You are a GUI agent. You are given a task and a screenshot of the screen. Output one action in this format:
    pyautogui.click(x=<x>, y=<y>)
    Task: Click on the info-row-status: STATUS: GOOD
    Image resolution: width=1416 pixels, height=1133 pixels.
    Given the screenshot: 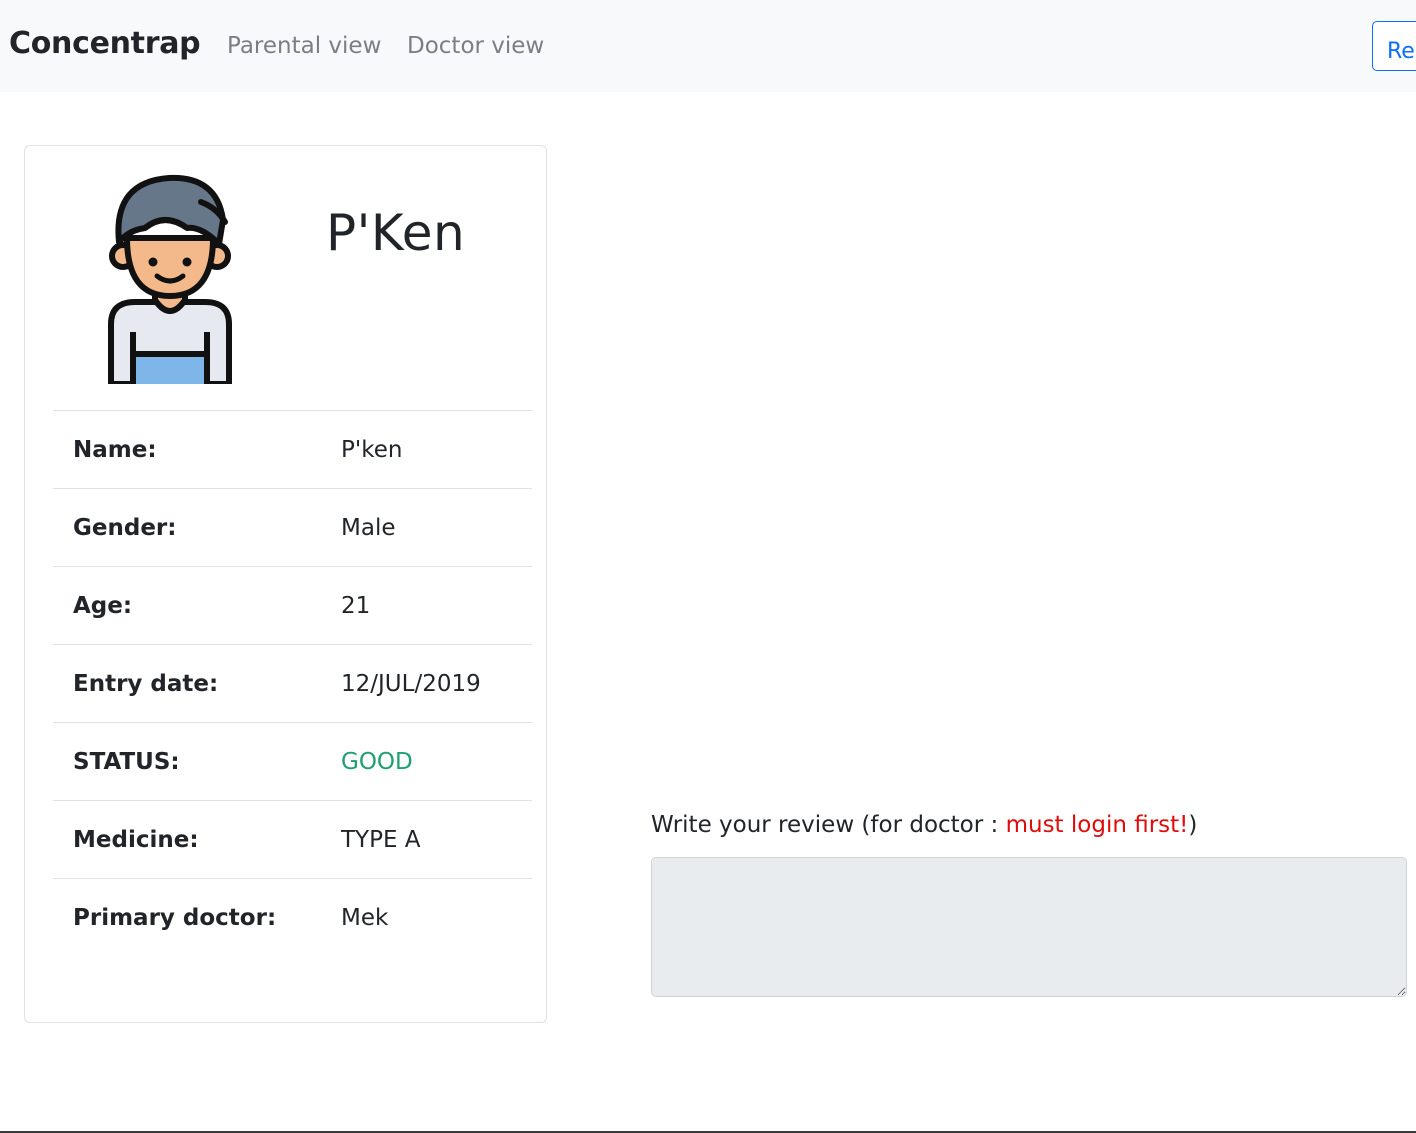 What is the action you would take?
    pyautogui.click(x=292, y=761)
    